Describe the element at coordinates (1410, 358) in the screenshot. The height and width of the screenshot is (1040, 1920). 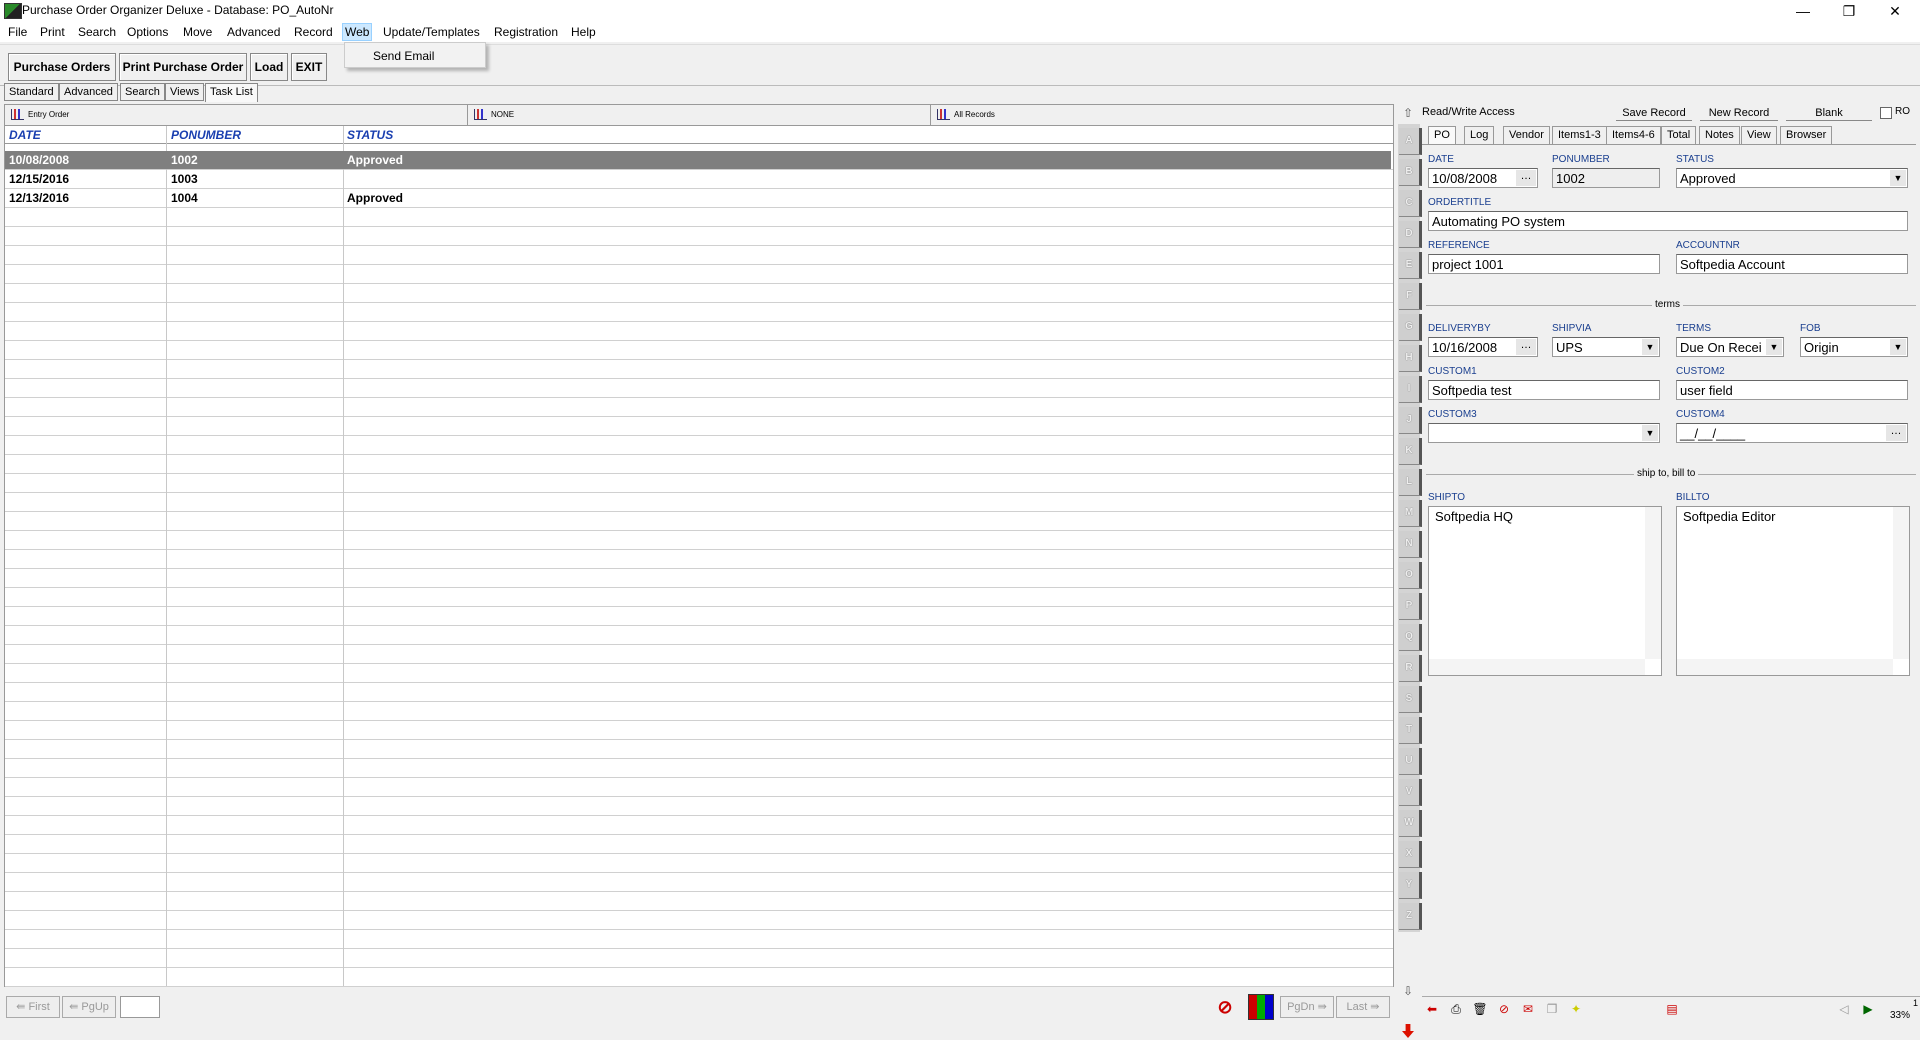
I see `letter-index-h: H` at that location.